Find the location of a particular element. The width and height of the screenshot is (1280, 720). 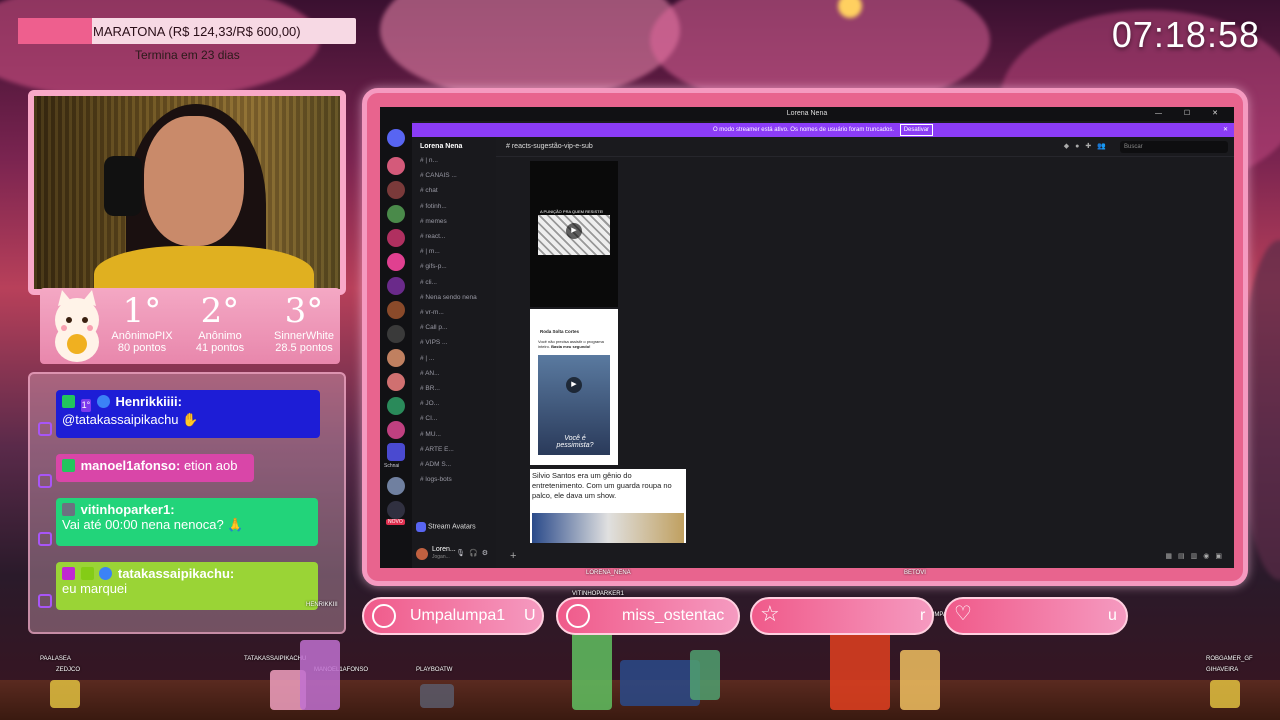

discord-home-icon is located at coordinates (396, 138).